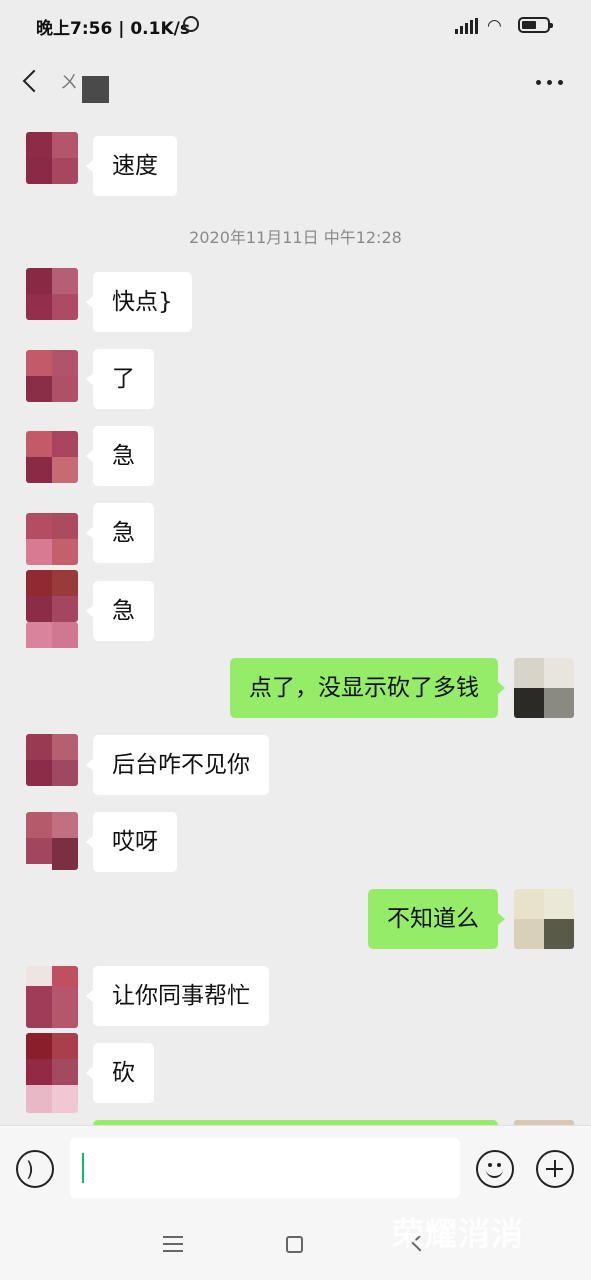 The image size is (591, 1280). I want to click on message-bubble: 后台咋不见你, so click(177, 765).